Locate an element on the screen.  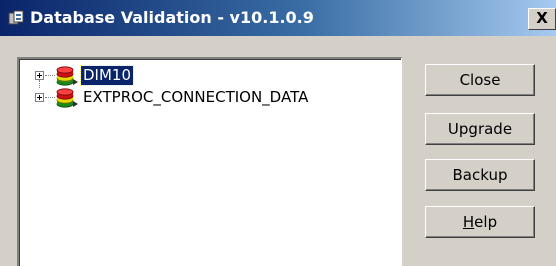
upgrade-button: Upgrade is located at coordinates (480, 129).